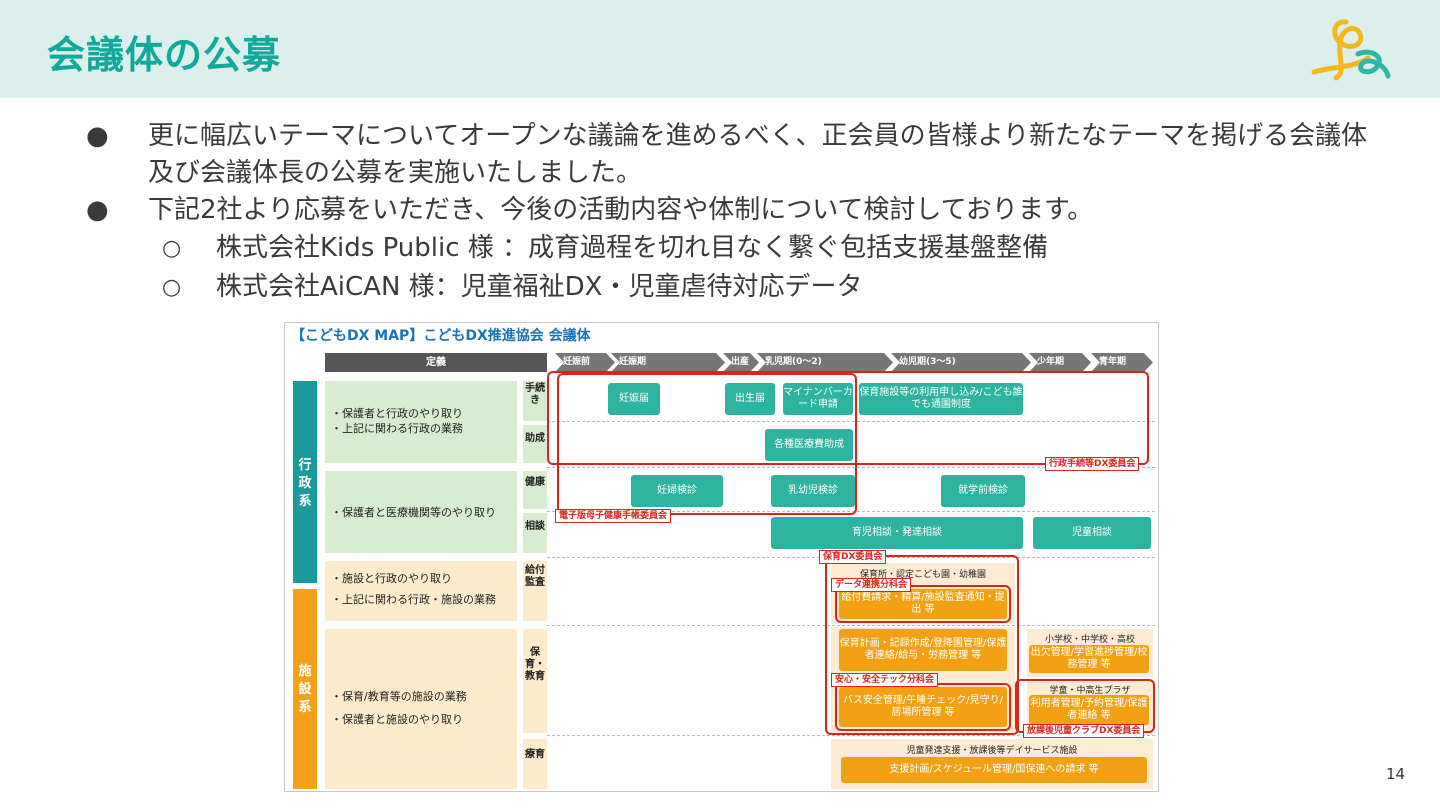 This screenshot has width=1440, height=810. Describe the element at coordinates (539, 287) in the screenshot. I see `sub-bullet-text: 株式会社AiCAN 様：児童福祉DX・児童虐待対応データ` at that location.